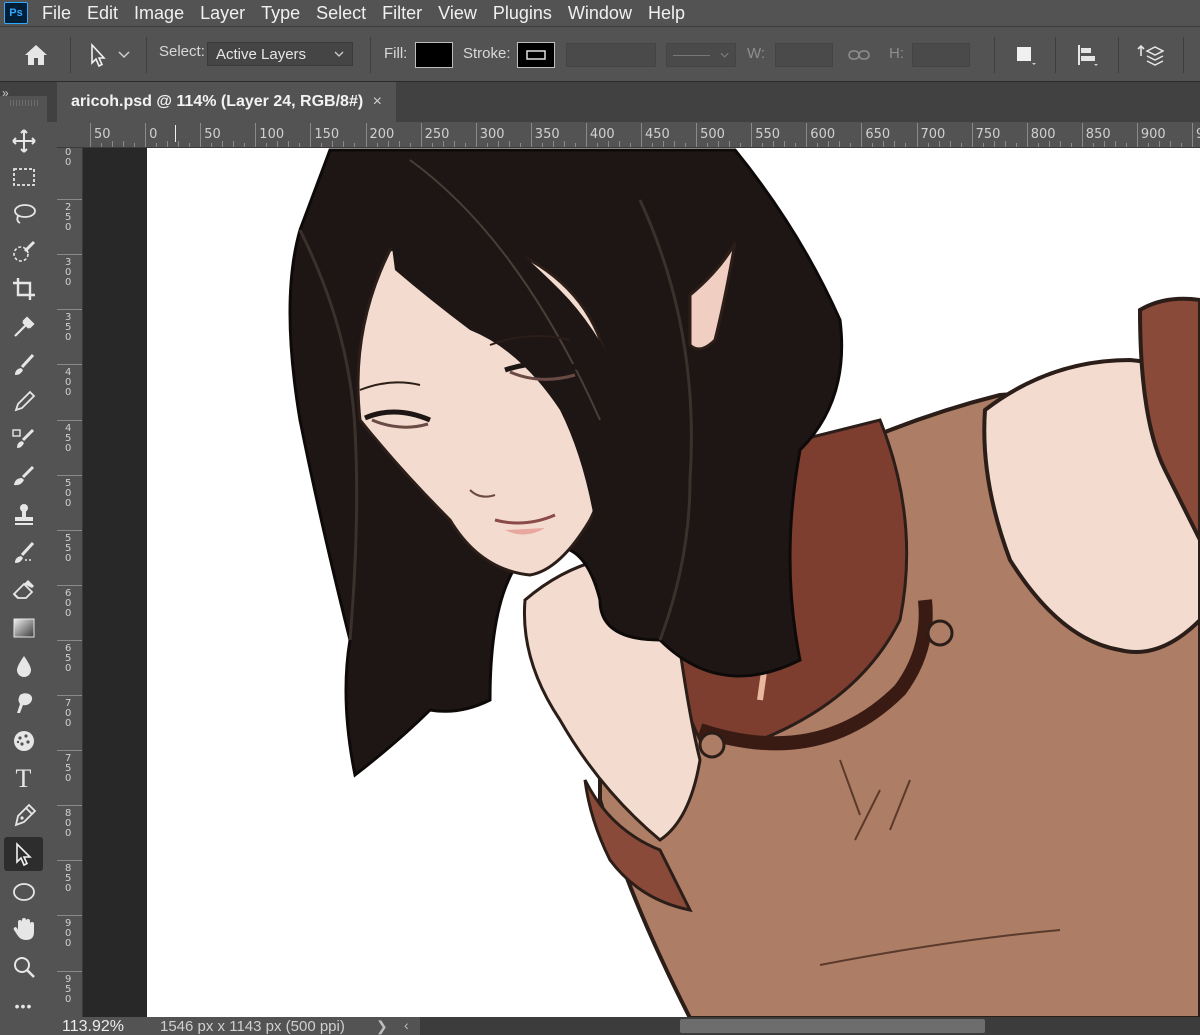  I want to click on hand-tool, so click(23, 929).